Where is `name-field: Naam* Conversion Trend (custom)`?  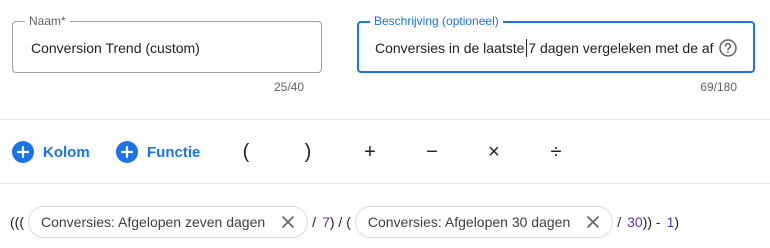 name-field: Naam* Conversion Trend (custom) is located at coordinates (167, 43).